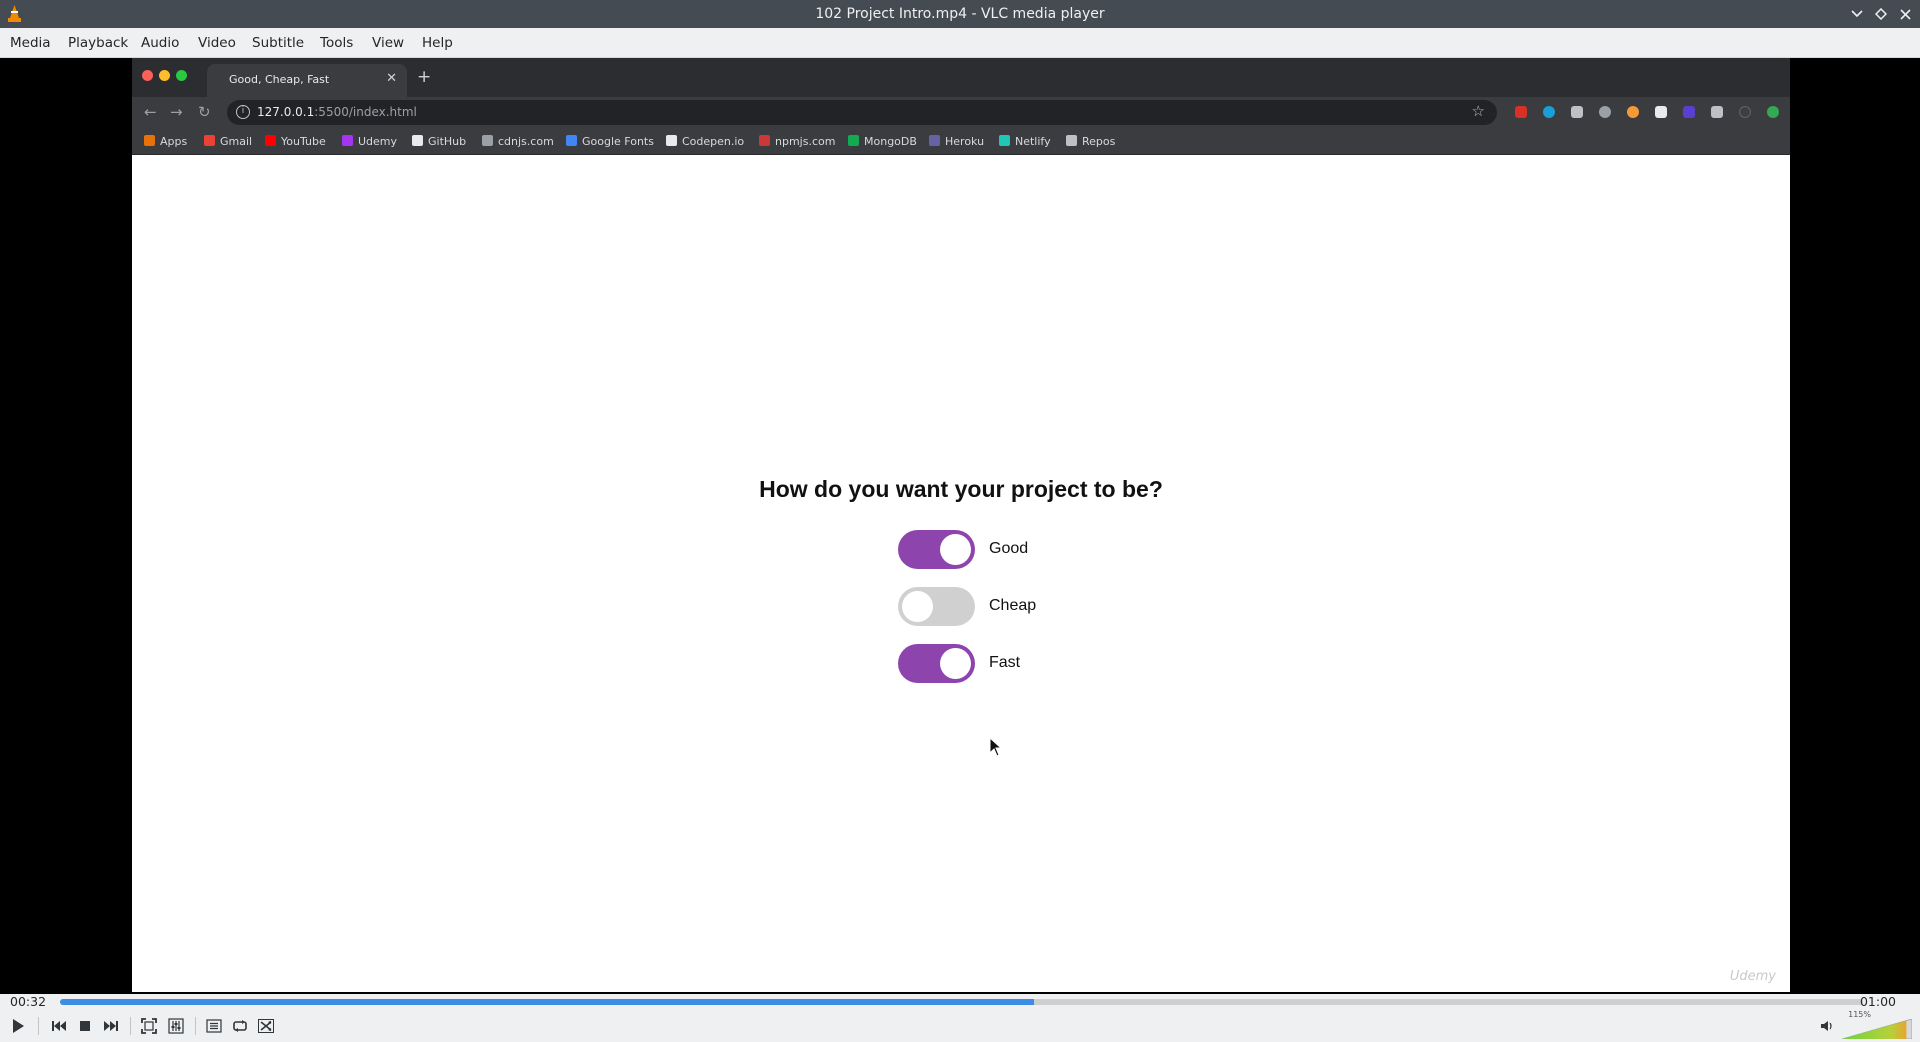  I want to click on cheap-toggle-label: Cheap, so click(1013, 605).